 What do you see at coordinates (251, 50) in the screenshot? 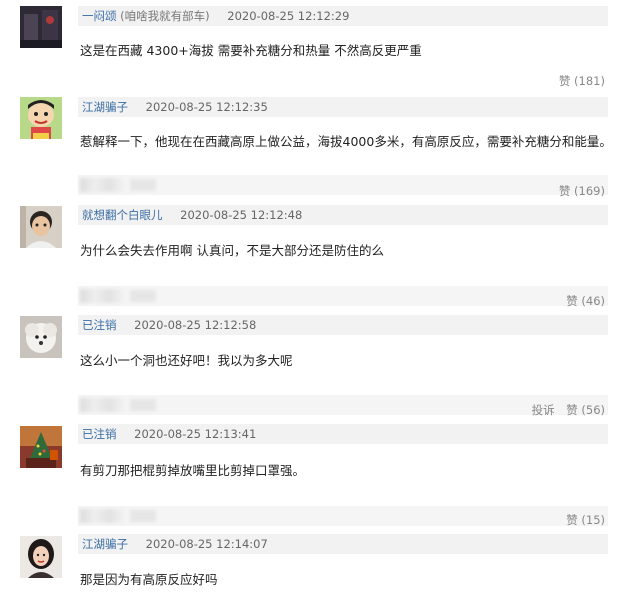
I see `comment-text: 这是在西藏 4300+海拔 需要补充糖分和热量 不然高反更严重` at bounding box center [251, 50].